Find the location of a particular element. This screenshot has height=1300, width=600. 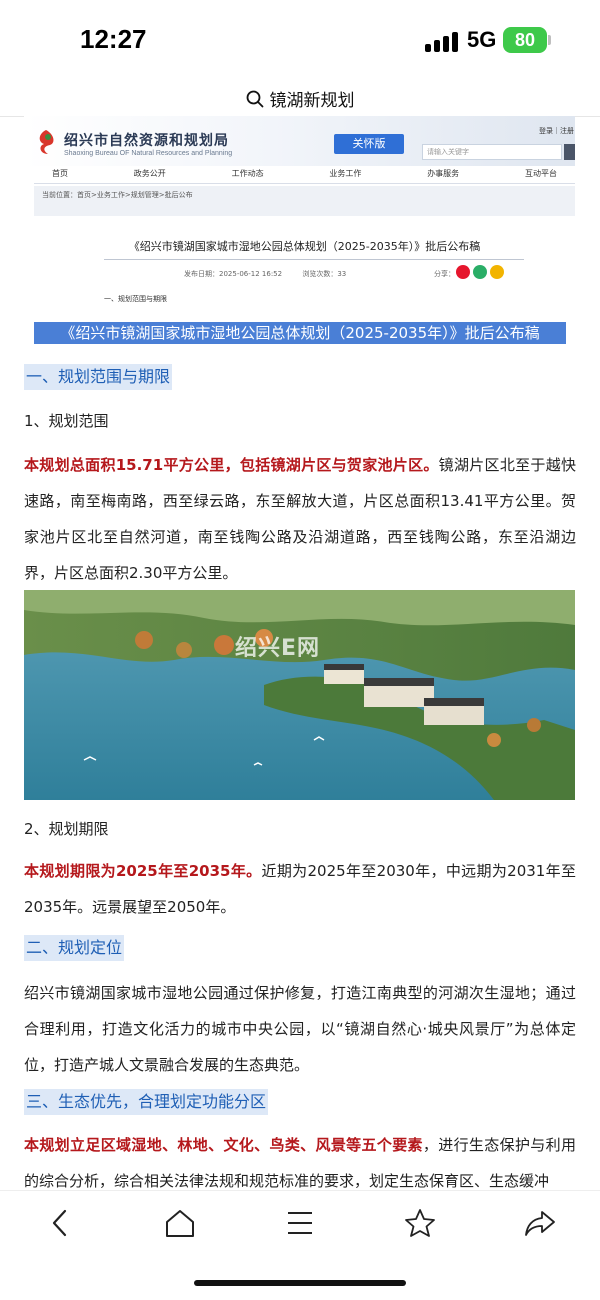

status-time: 12:27 is located at coordinates (113, 39).